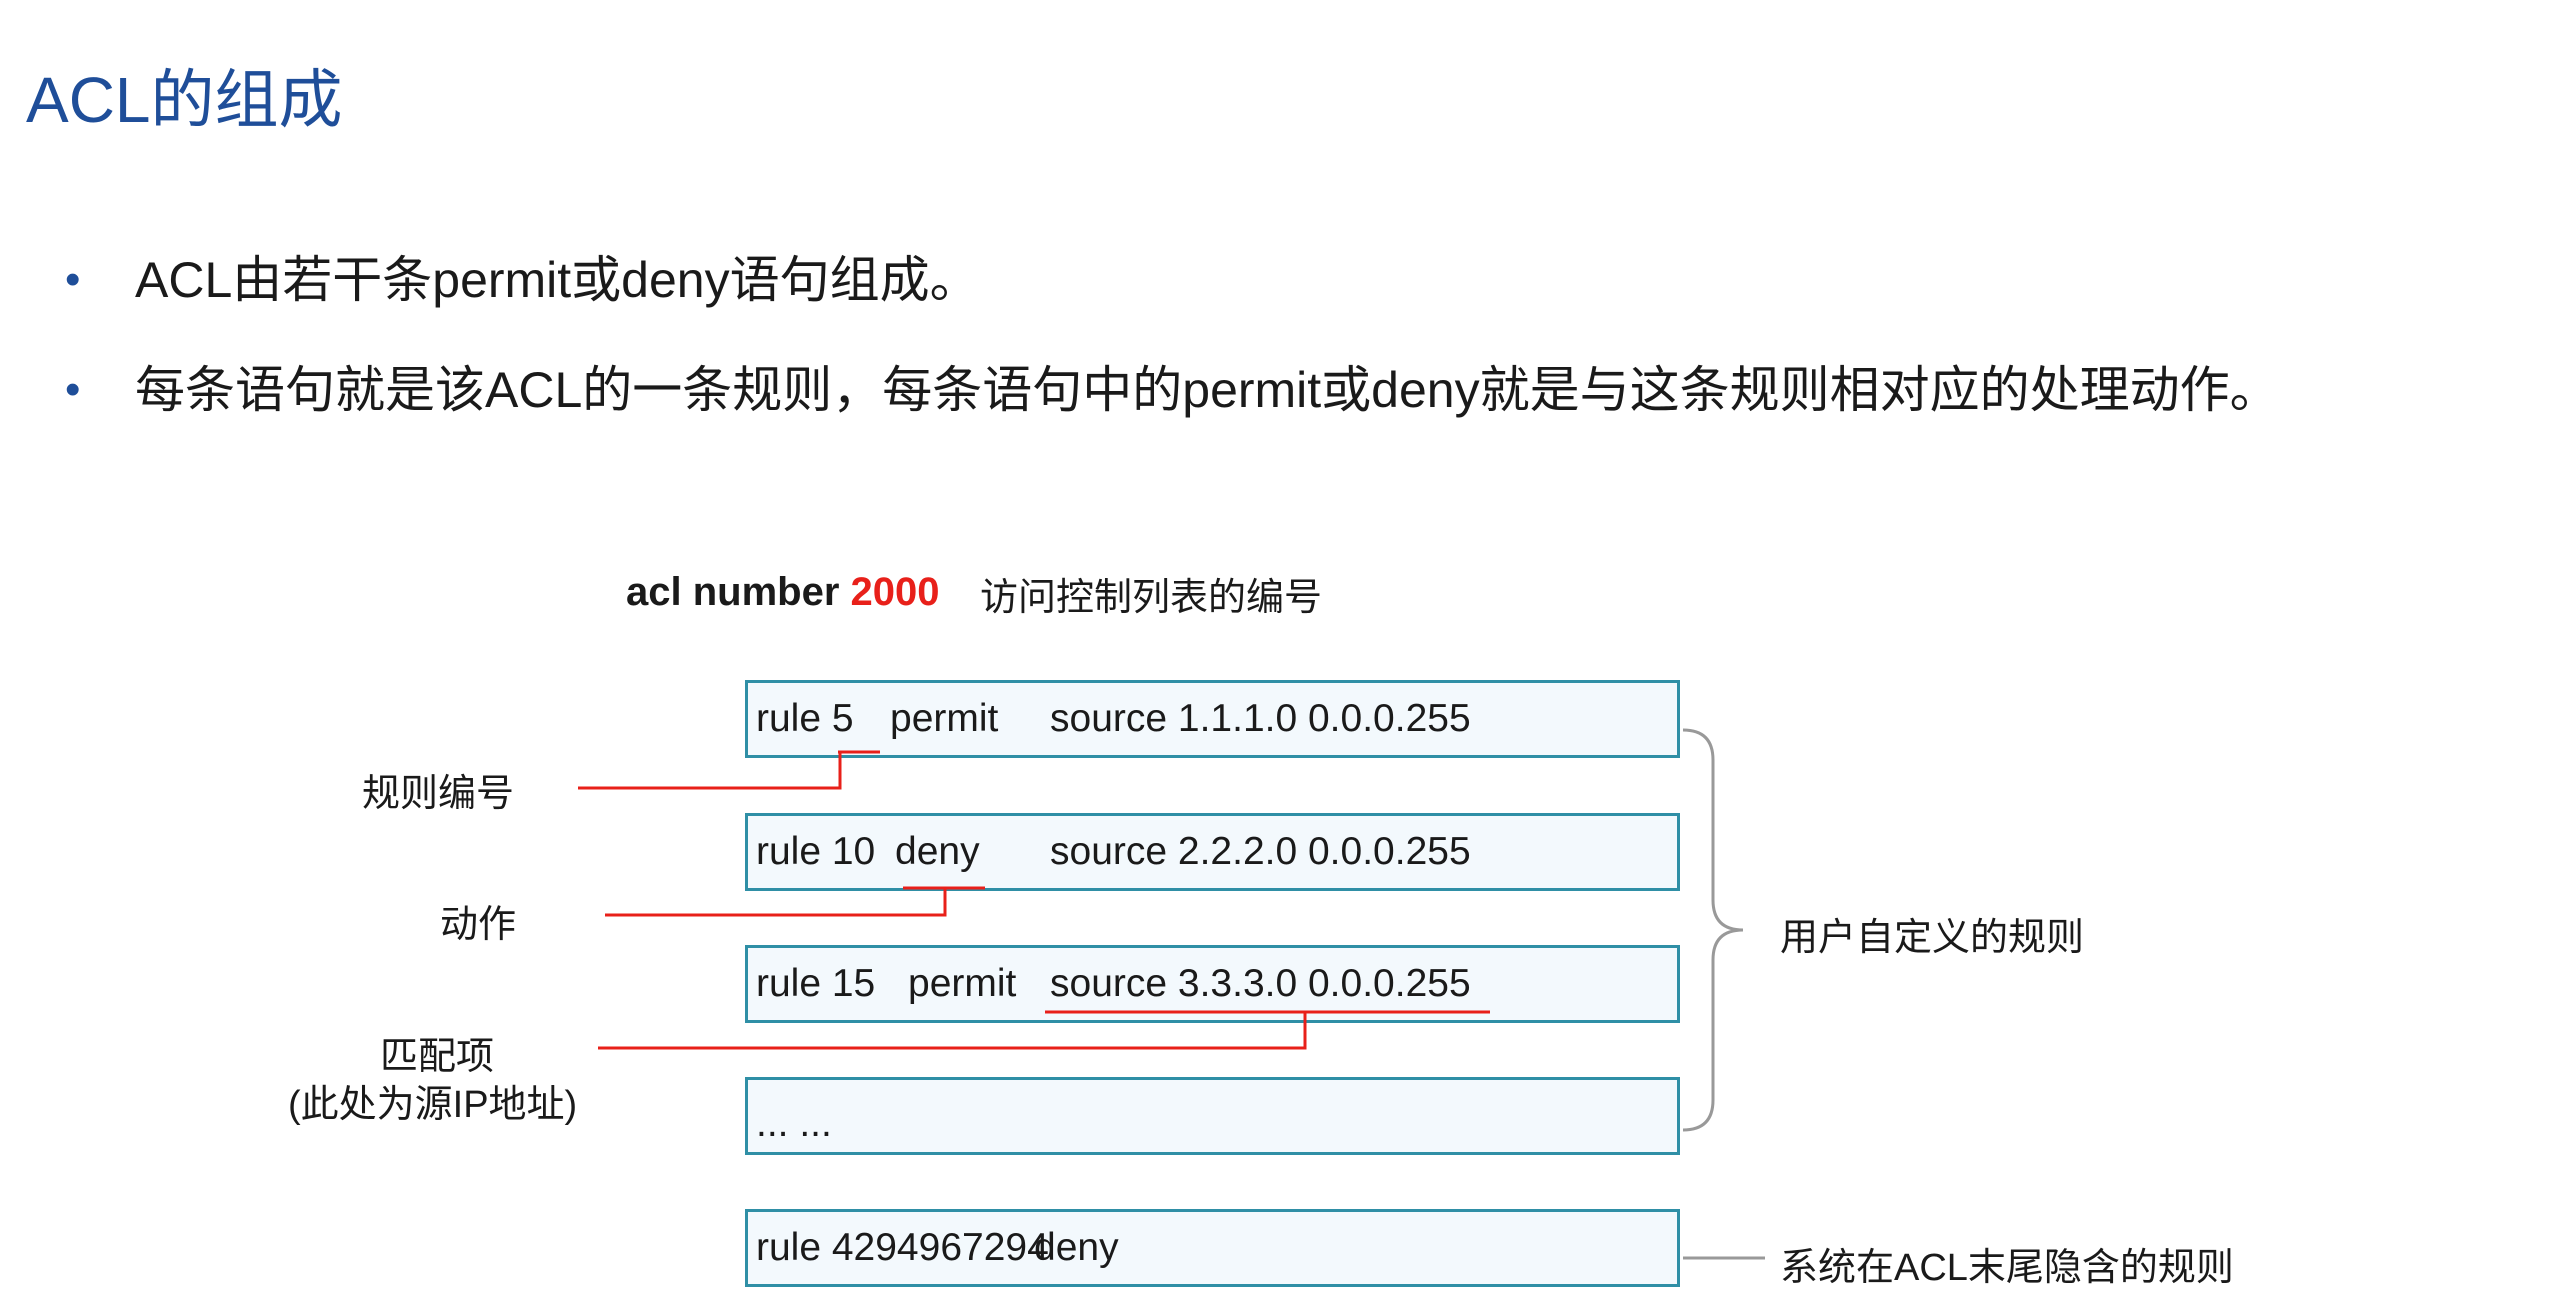  What do you see at coordinates (710, 771) in the screenshot?
I see `rule-number-connector` at bounding box center [710, 771].